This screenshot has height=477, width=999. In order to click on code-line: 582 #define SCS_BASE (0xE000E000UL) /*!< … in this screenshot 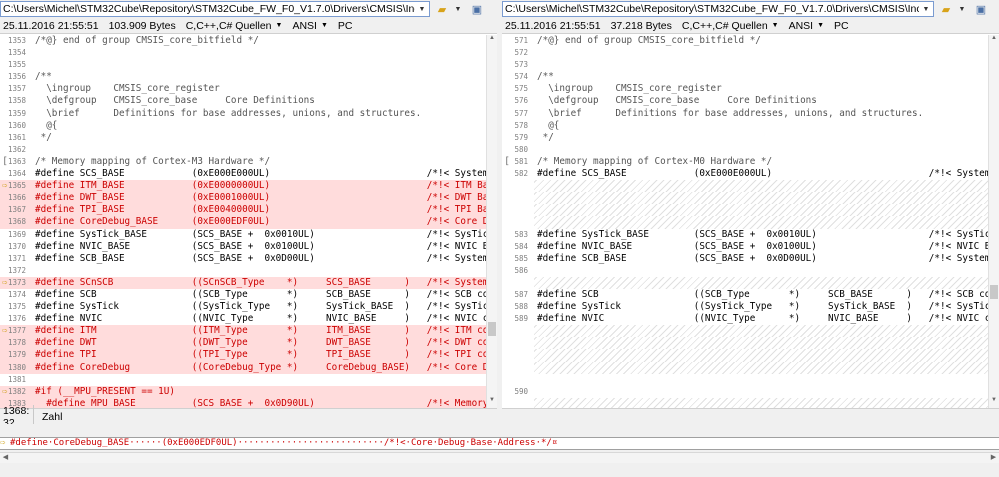, I will do `click(745, 174)`.